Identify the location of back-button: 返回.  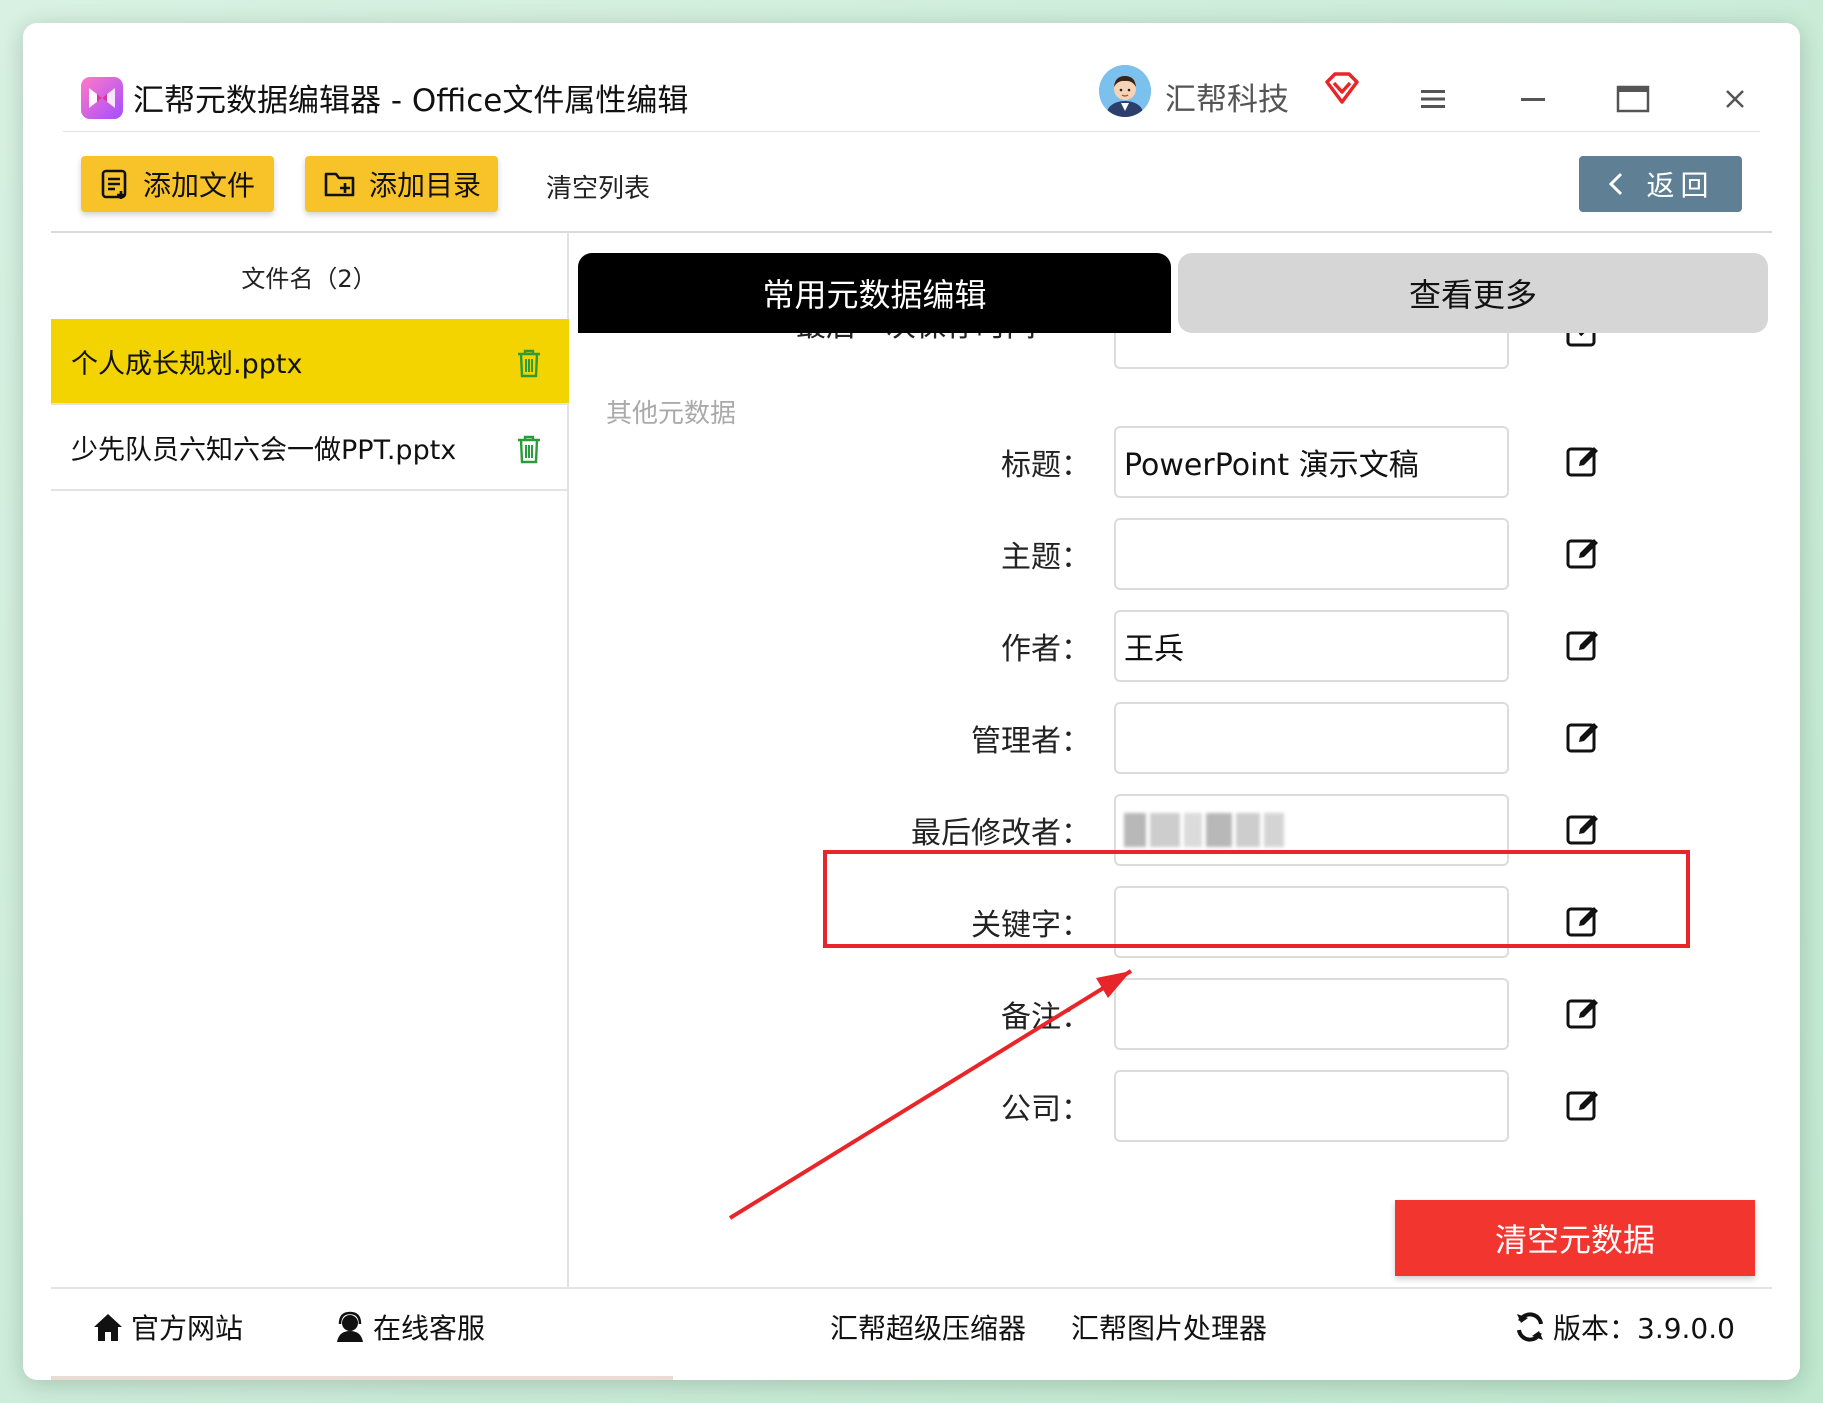
(1660, 184).